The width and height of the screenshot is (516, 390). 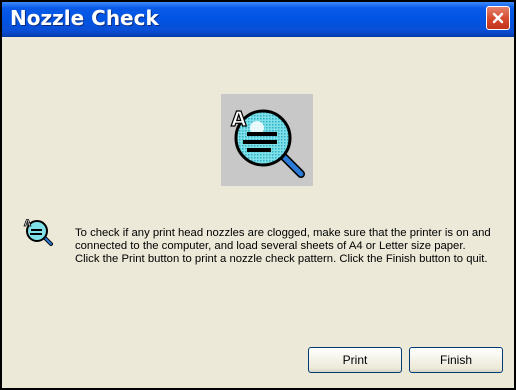 I want to click on print-button: Print, so click(x=355, y=360).